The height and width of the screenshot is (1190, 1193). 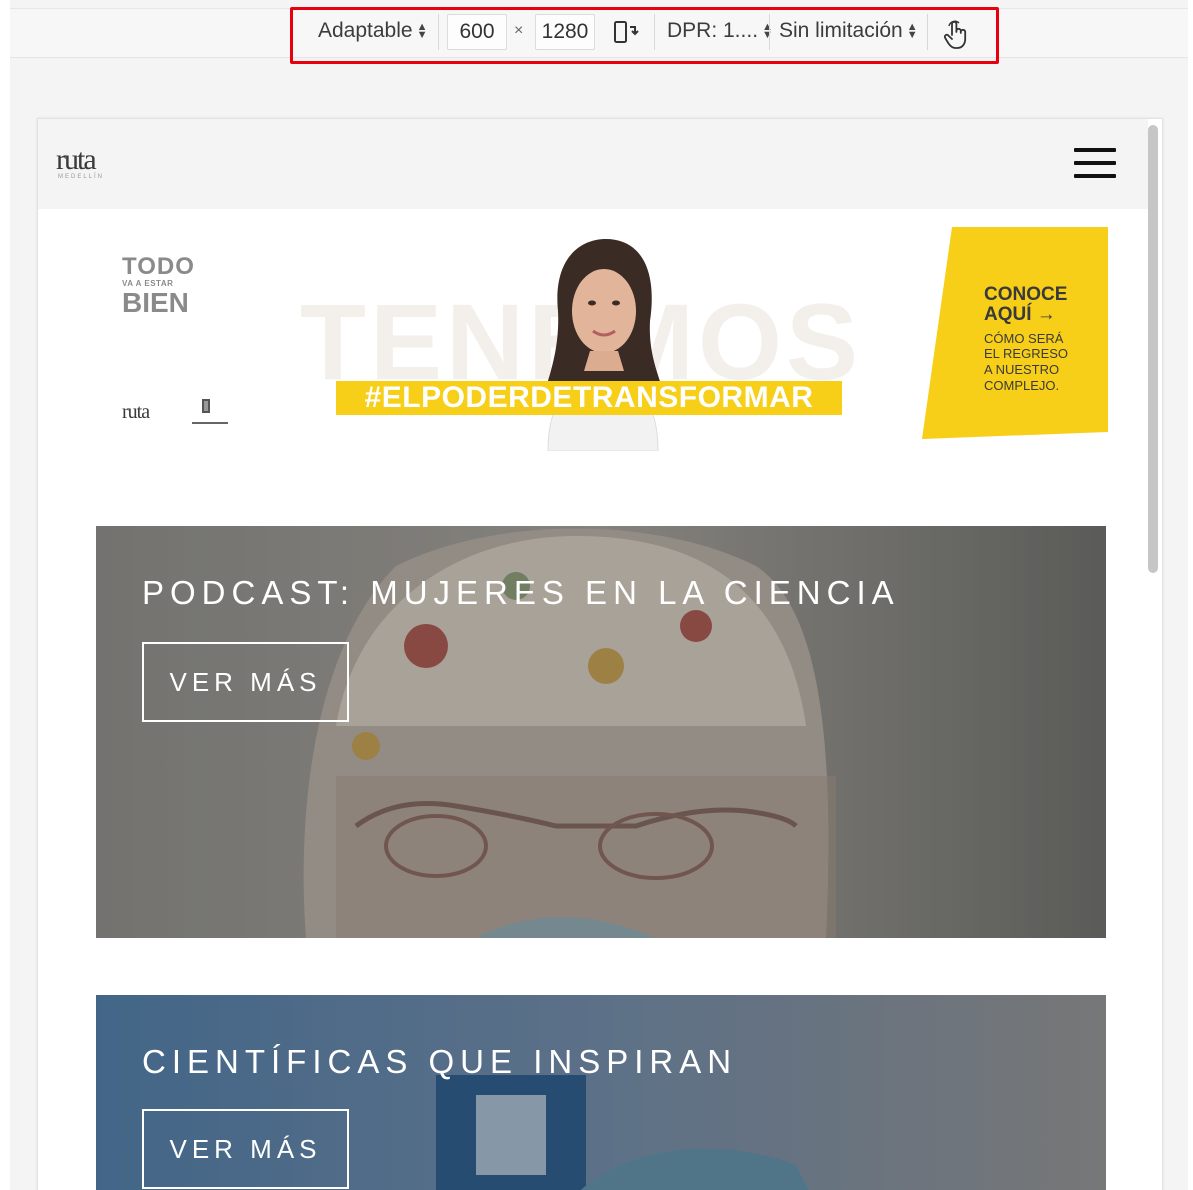 I want to click on card-title: PODCAST: MUJERES EN LA CIENCIA, so click(x=521, y=592).